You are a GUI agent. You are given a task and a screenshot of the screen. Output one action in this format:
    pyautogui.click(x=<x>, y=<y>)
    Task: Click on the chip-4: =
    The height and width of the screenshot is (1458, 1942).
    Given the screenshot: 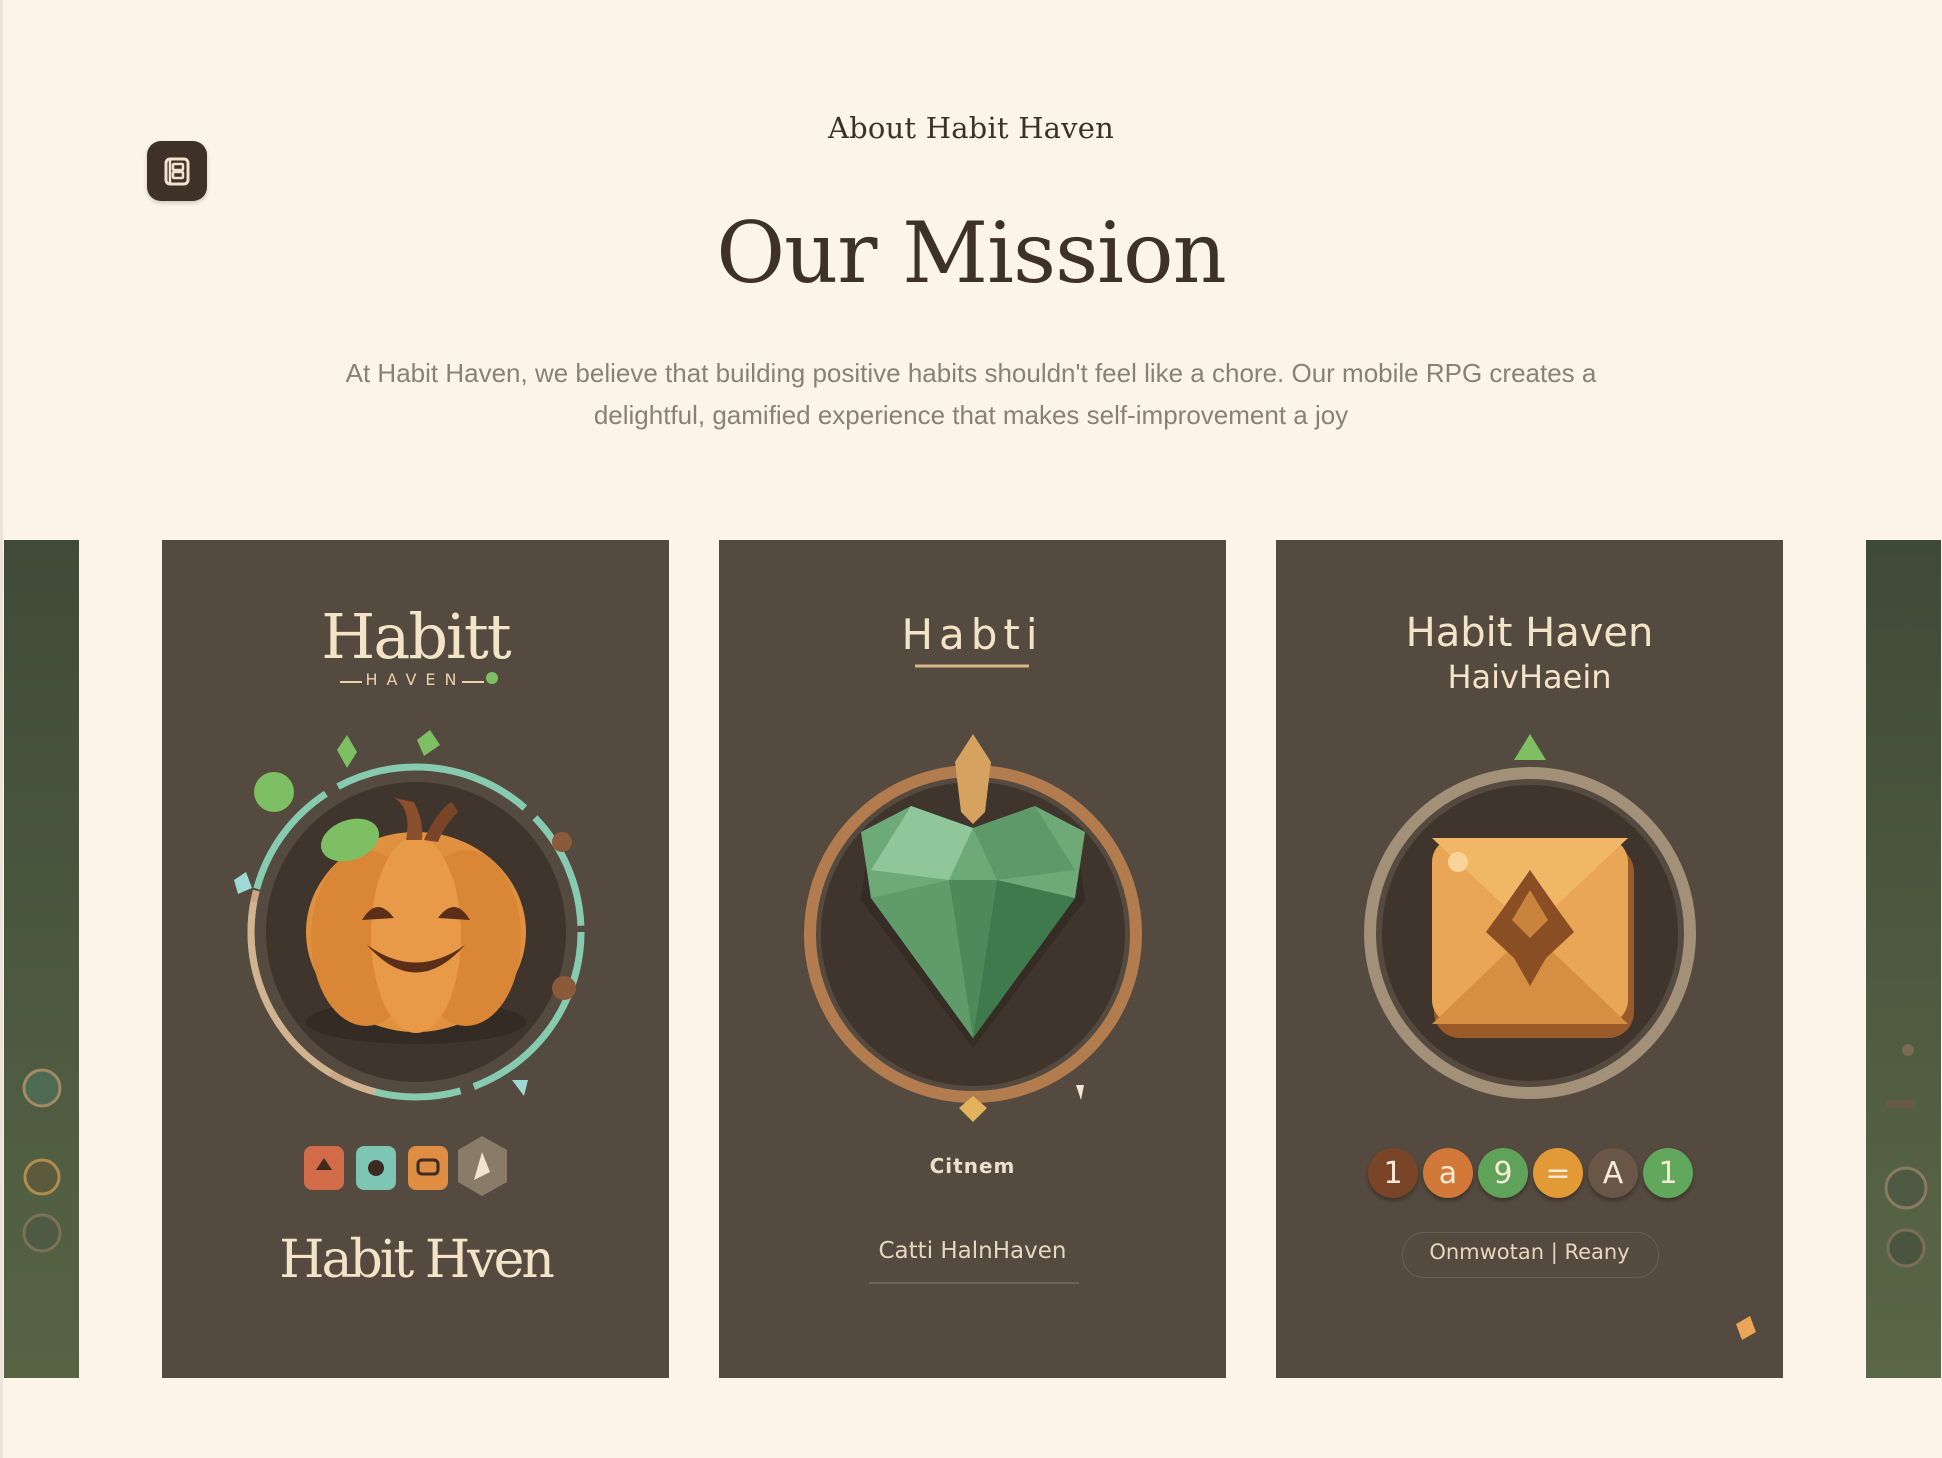 What is the action you would take?
    pyautogui.click(x=1558, y=1173)
    